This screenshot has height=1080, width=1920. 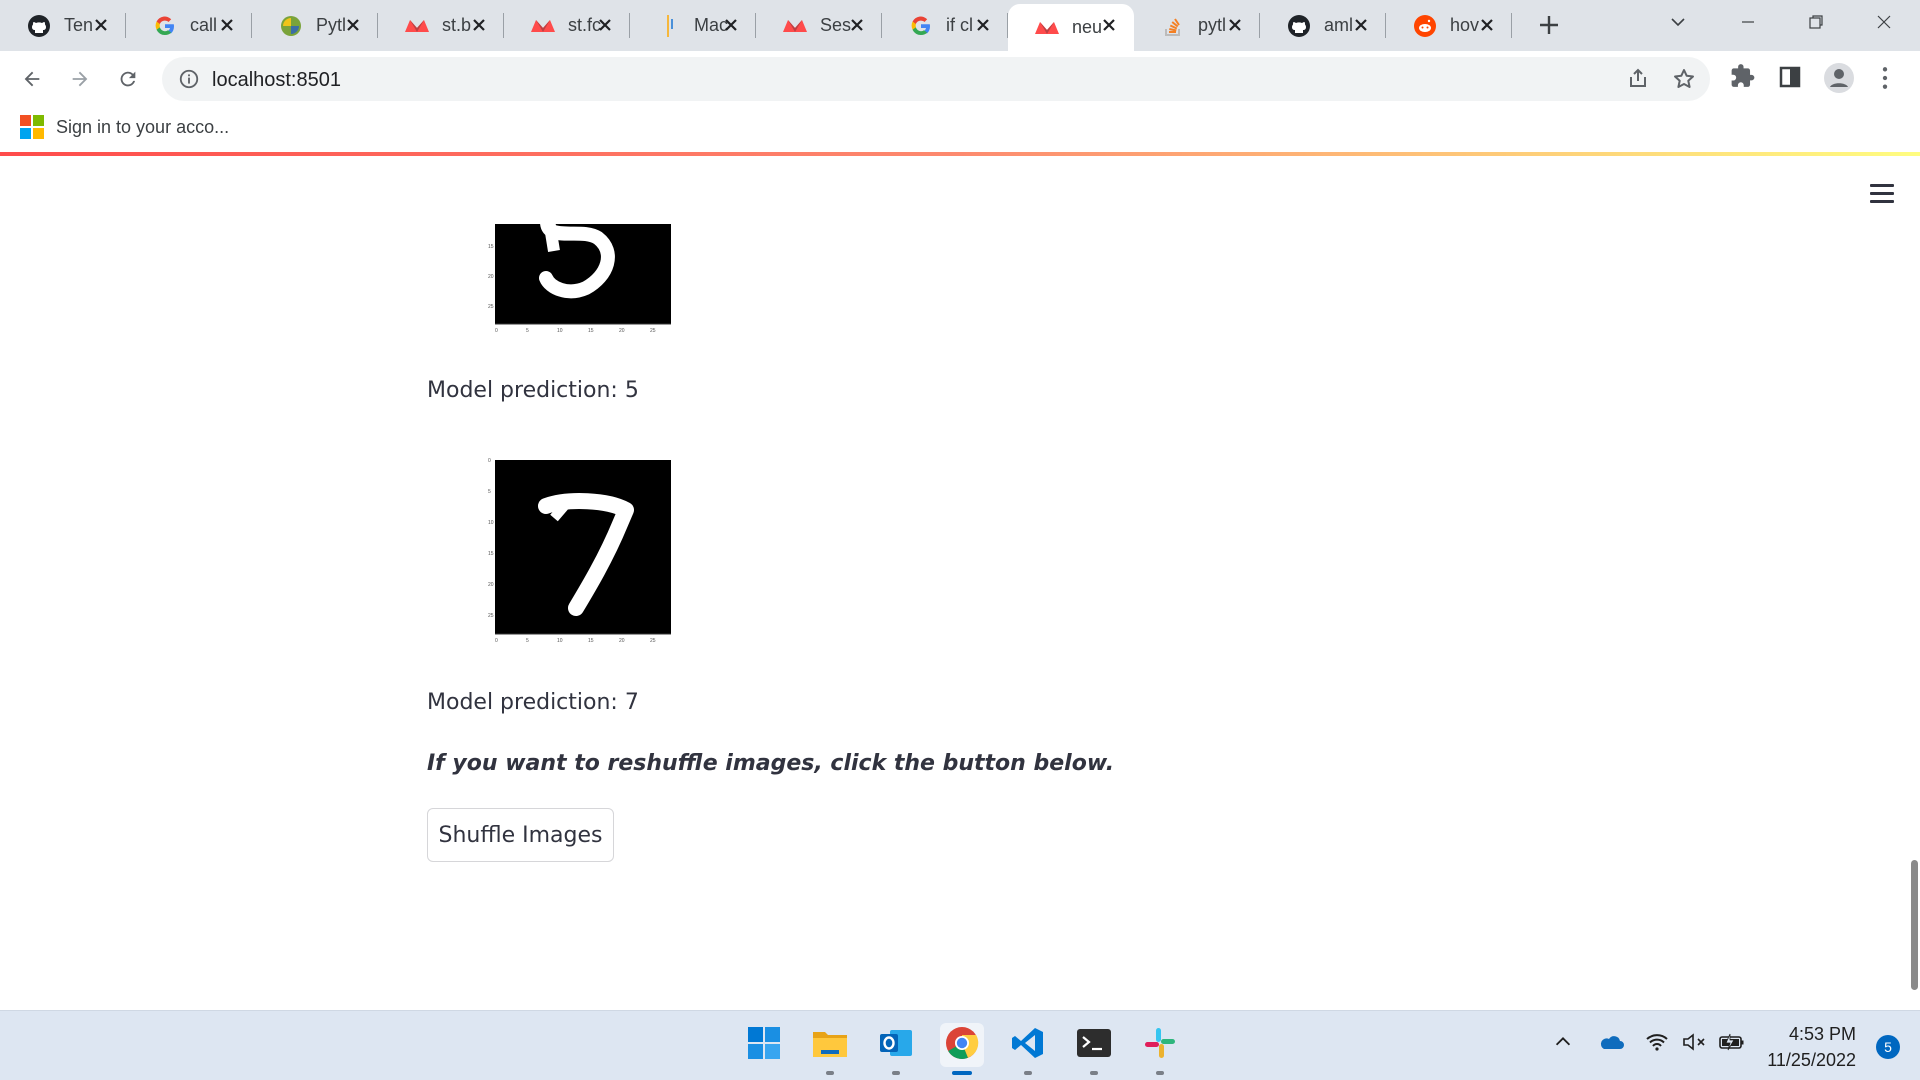 I want to click on browser-tab: hov, so click(x=1449, y=25).